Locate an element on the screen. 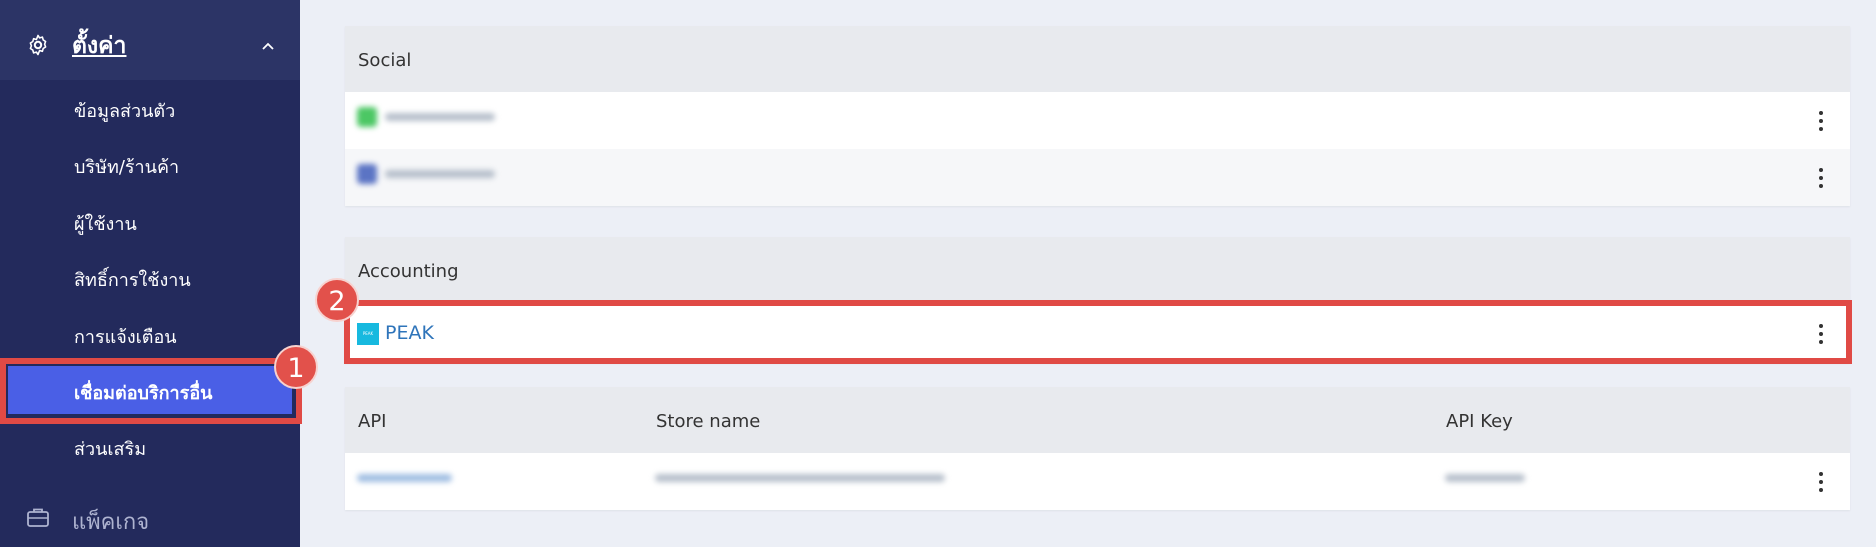 Image resolution: width=1876 pixels, height=547 pixels. redacted-api-key is located at coordinates (1485, 478).